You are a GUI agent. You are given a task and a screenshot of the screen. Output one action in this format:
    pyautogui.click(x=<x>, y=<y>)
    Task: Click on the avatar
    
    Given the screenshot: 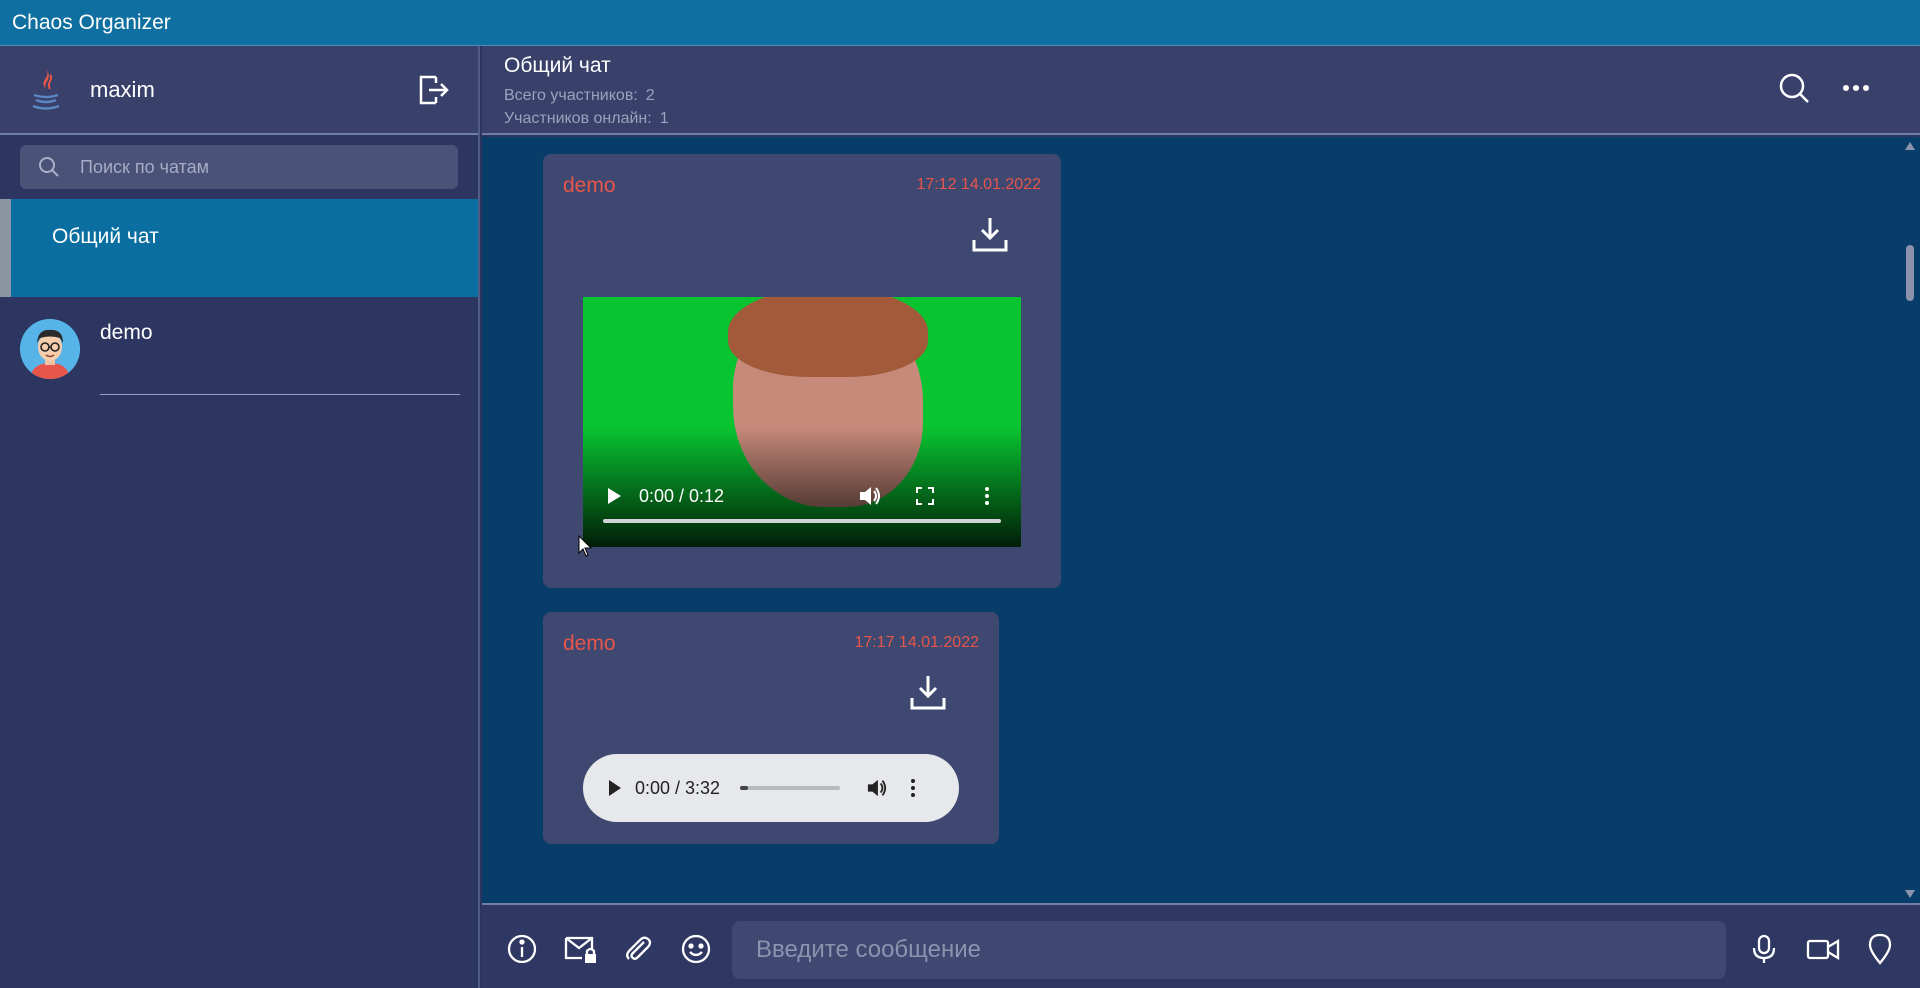 What is the action you would take?
    pyautogui.click(x=50, y=349)
    